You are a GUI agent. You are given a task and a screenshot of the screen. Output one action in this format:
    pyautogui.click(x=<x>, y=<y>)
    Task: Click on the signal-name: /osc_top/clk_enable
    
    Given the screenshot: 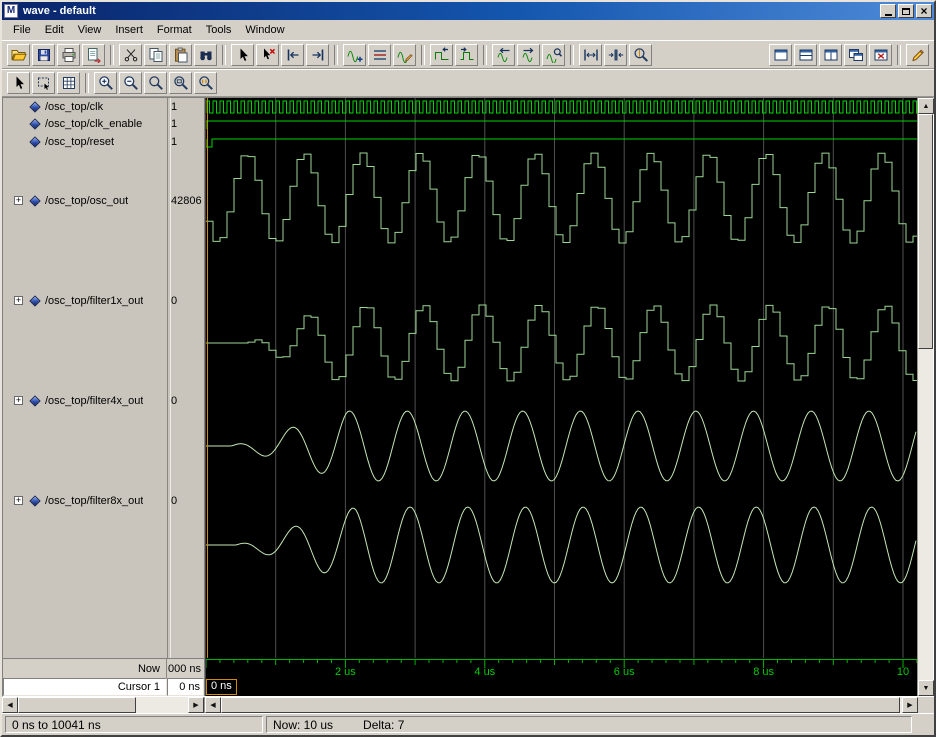 What is the action you would take?
    pyautogui.click(x=94, y=123)
    